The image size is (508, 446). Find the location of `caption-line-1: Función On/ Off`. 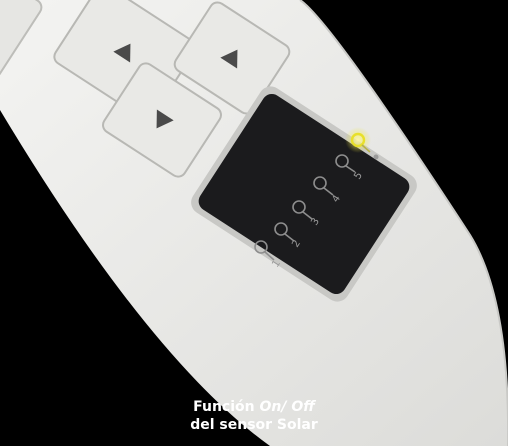

caption-line-1: Función On/ Off is located at coordinates (254, 407).